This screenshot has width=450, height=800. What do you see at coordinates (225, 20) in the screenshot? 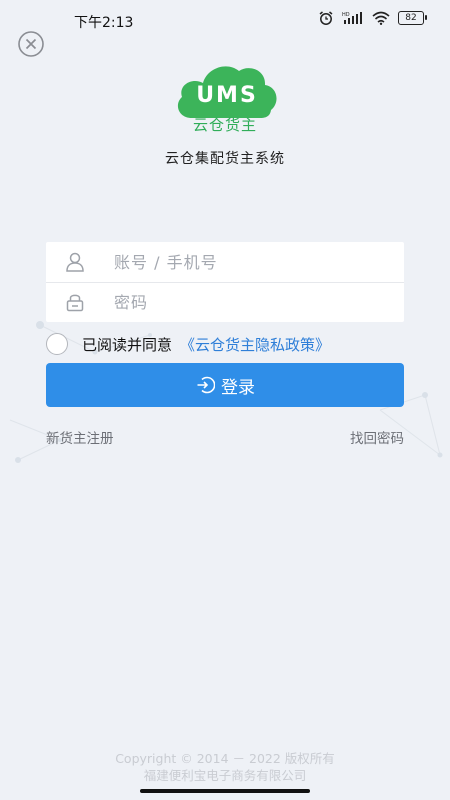
I see `status-bar: 下午2:13 HD 82` at bounding box center [225, 20].